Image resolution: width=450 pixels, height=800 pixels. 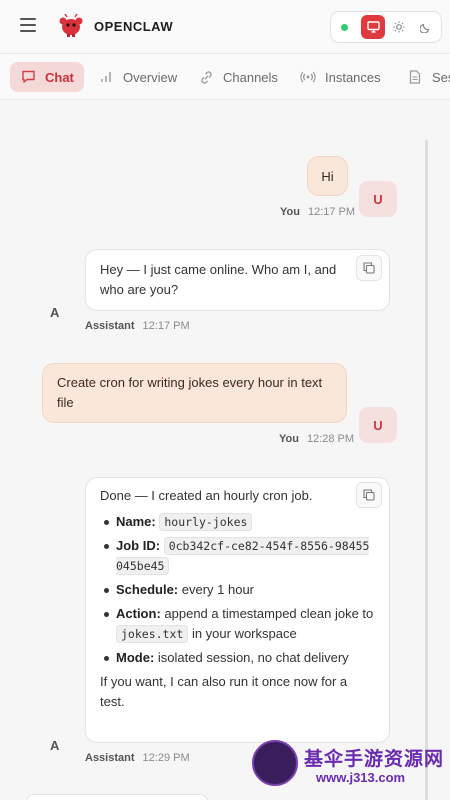 I want to click on chat-bubble-icon, so click(x=28, y=77).